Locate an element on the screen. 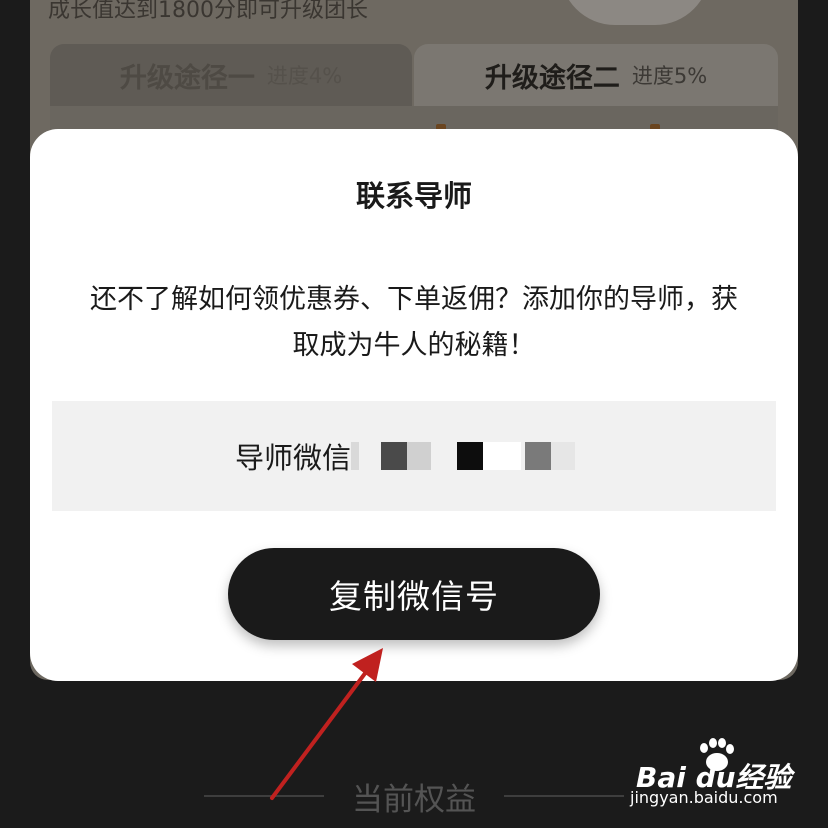  annotation-arrow-icon is located at coordinates (326, 724).